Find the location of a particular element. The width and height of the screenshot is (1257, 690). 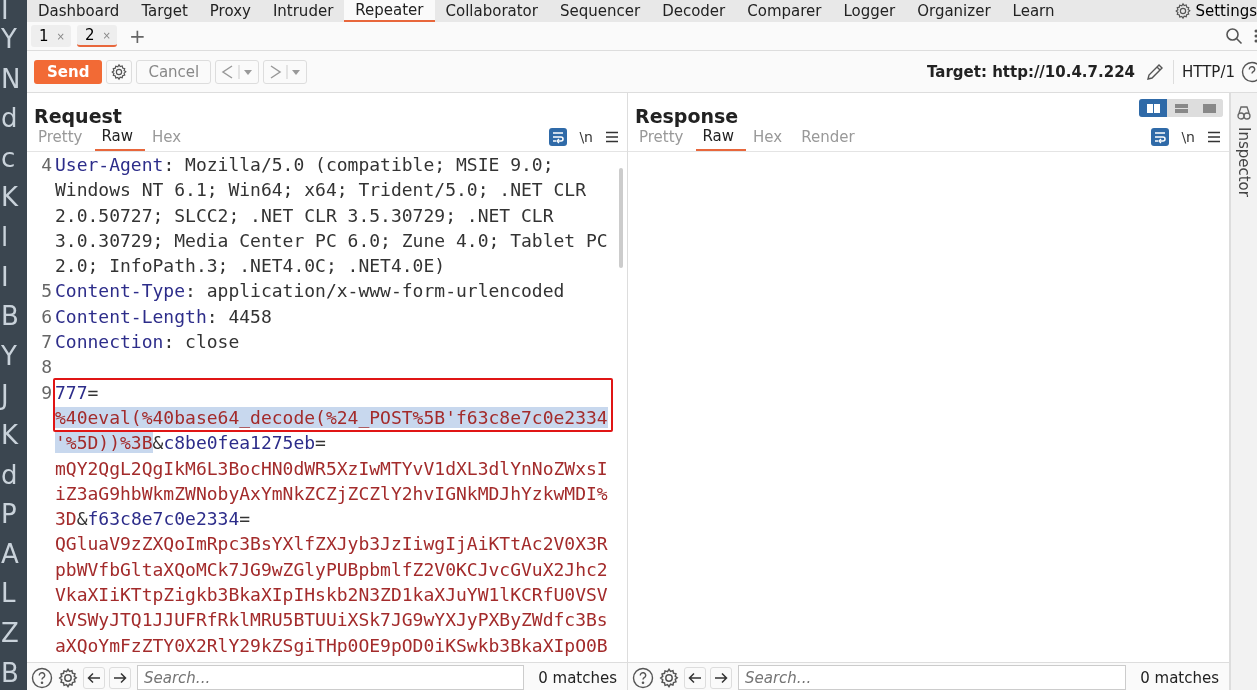

code-line: Connection: close is located at coordinates (148, 342).